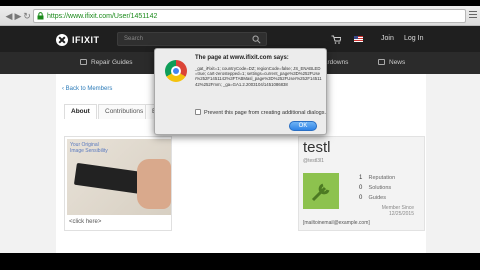 The image size is (480, 270). Describe the element at coordinates (397, 62) in the screenshot. I see `nav-label: News` at that location.